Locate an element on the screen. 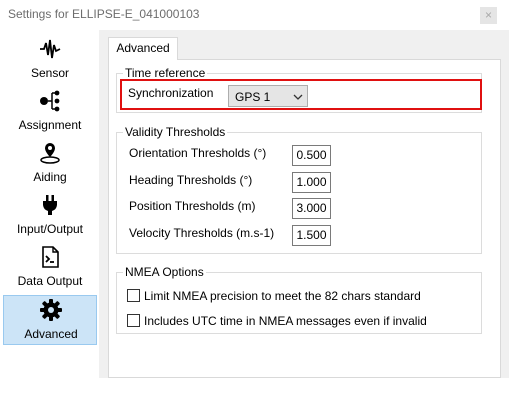 This screenshot has width=519, height=398. sidebar-item-data-output: Data Output is located at coordinates (50, 268).